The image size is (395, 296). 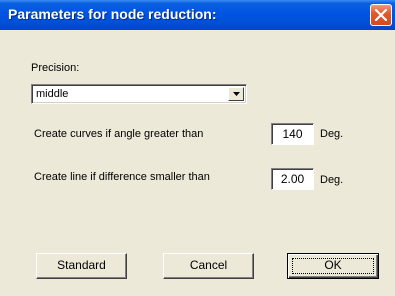 What do you see at coordinates (332, 134) in the screenshot?
I see `curves-angle-unit: Deg.` at bounding box center [332, 134].